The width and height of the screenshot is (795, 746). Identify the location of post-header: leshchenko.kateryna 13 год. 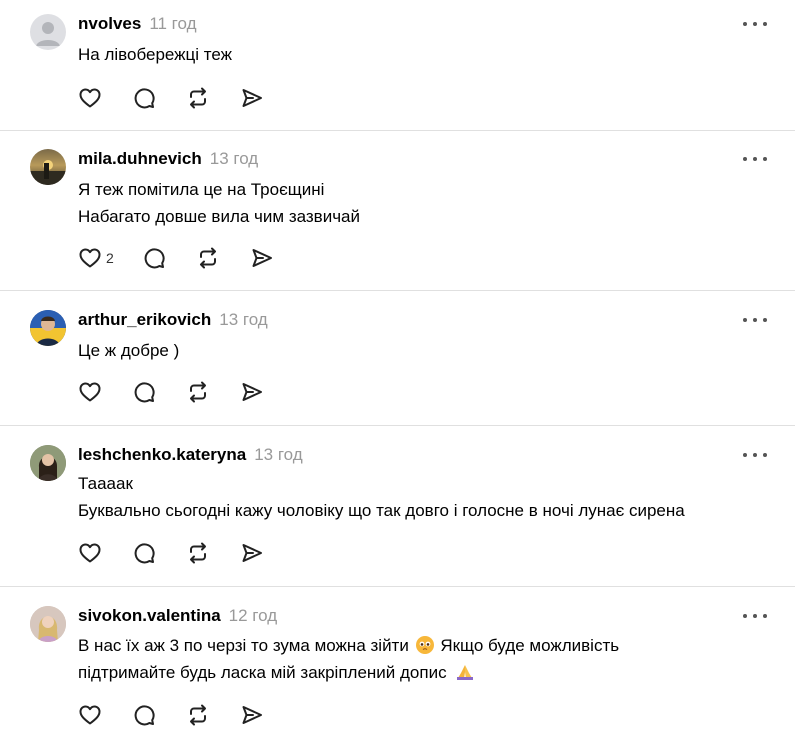
(190, 455).